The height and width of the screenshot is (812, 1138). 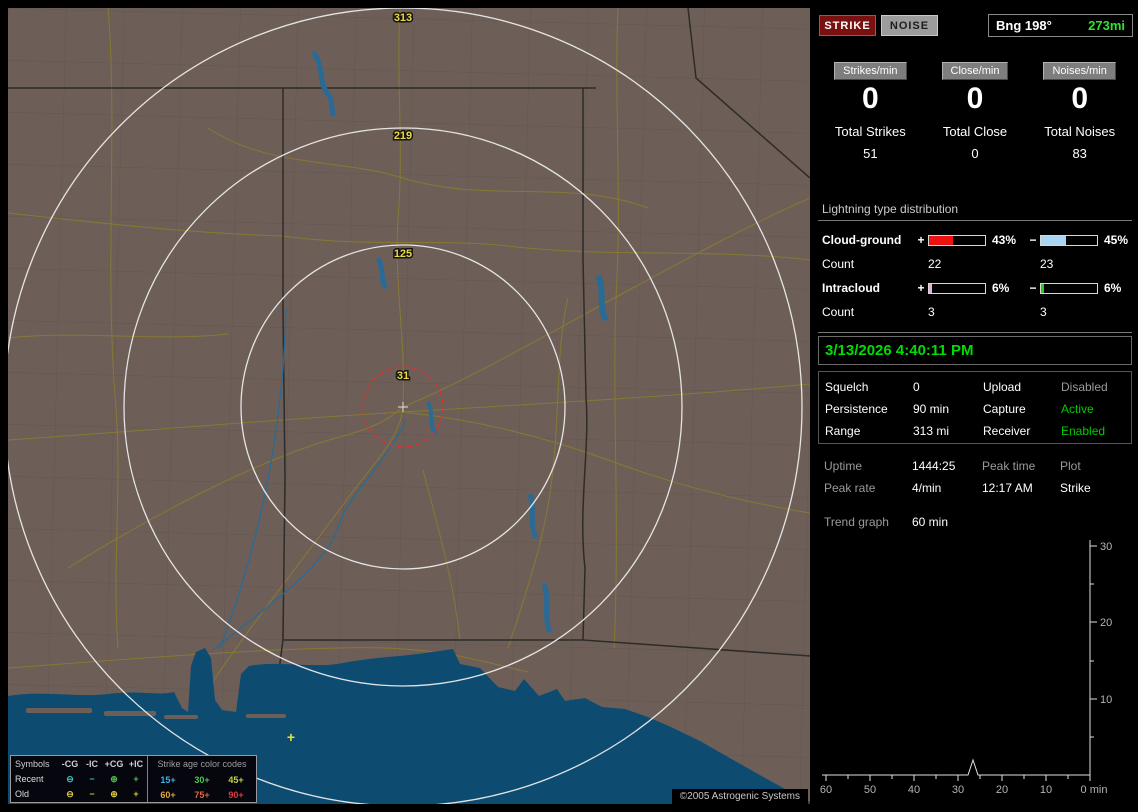 What do you see at coordinates (1083, 431) in the screenshot?
I see `receiver-status: Enabled` at bounding box center [1083, 431].